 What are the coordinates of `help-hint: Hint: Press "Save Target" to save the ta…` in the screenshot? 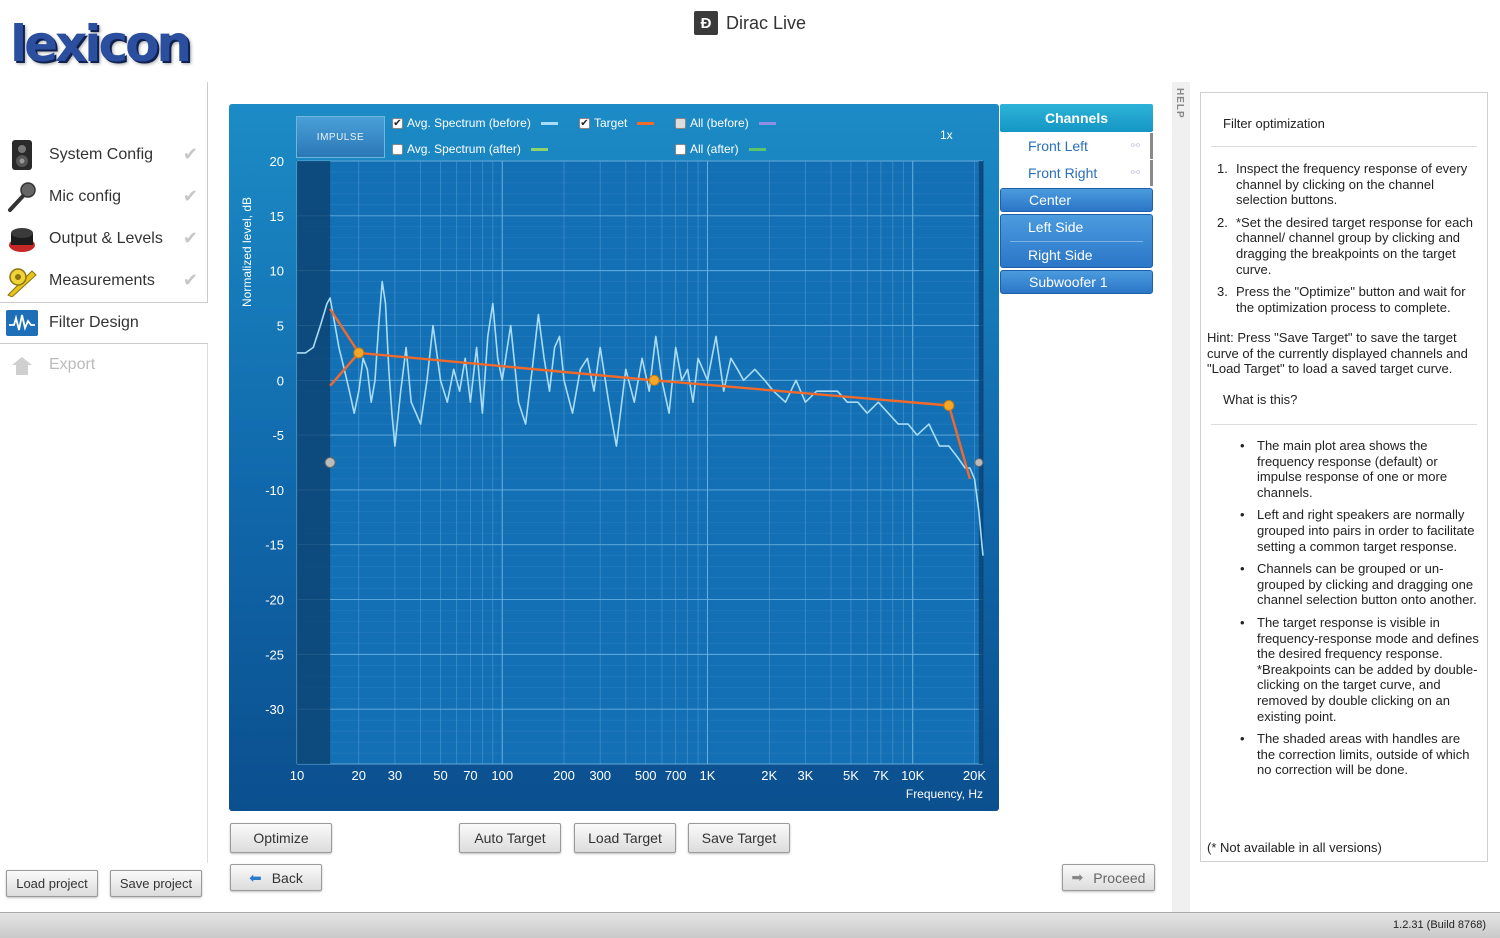 It's located at (1337, 353).